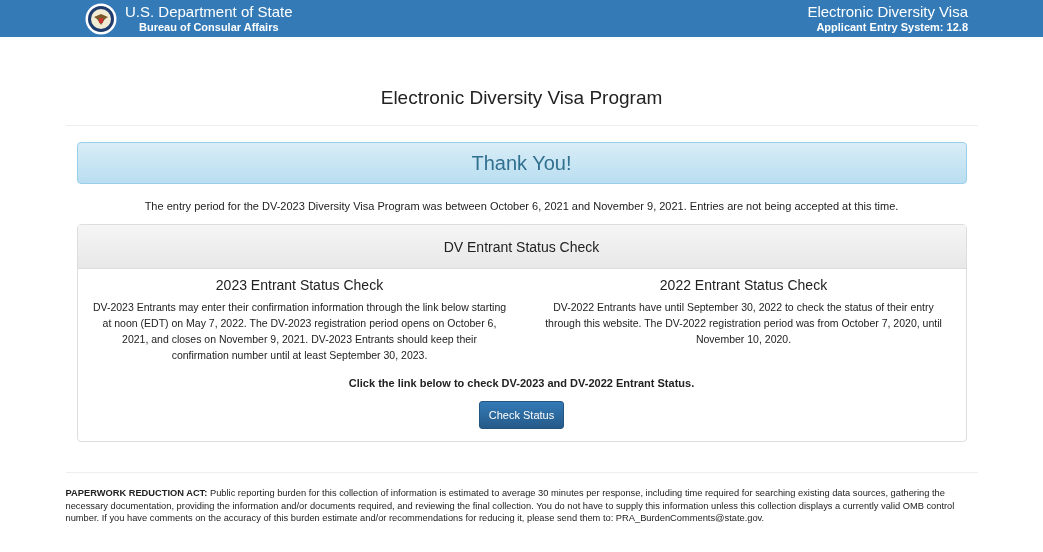 This screenshot has width=1043, height=552. What do you see at coordinates (743, 285) in the screenshot?
I see `column-heading: 2022 Entrant Status Check` at bounding box center [743, 285].